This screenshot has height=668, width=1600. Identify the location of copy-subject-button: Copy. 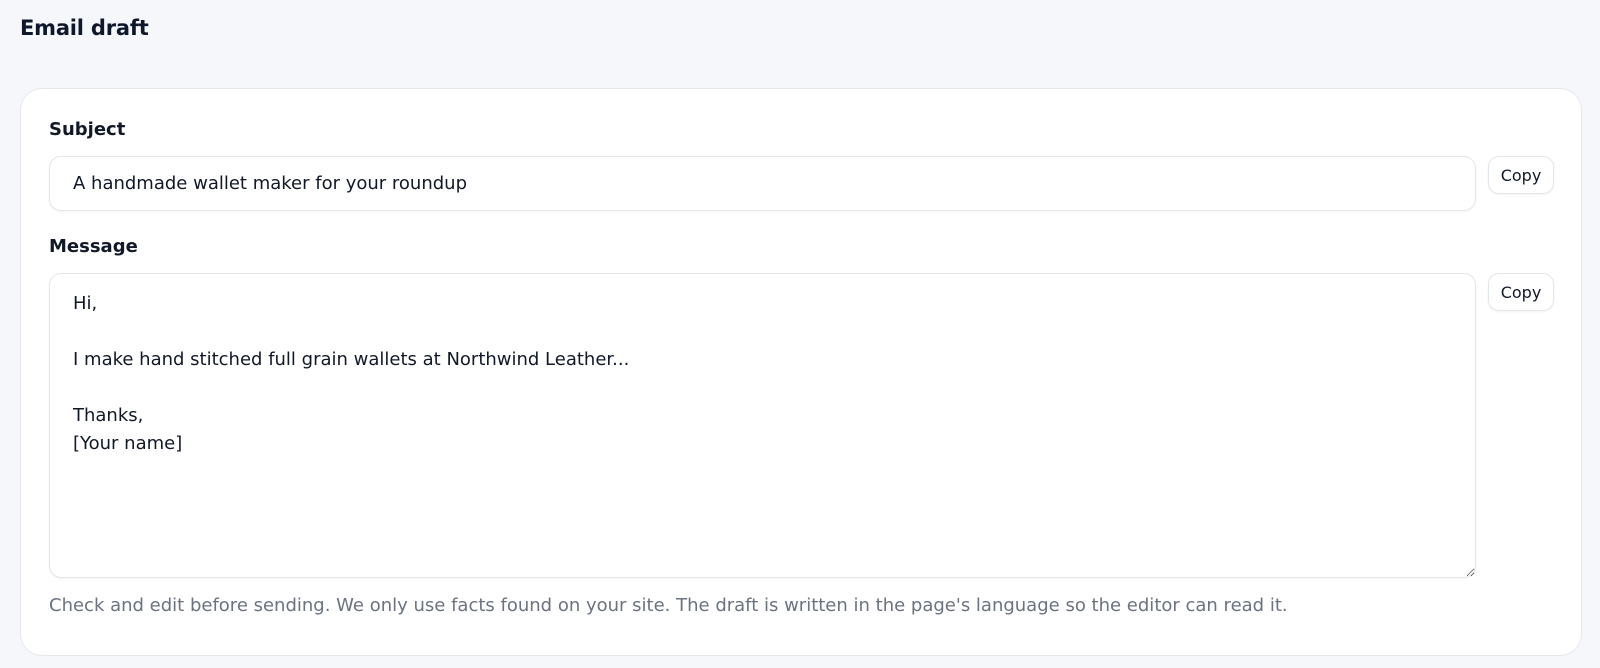
(1521, 175).